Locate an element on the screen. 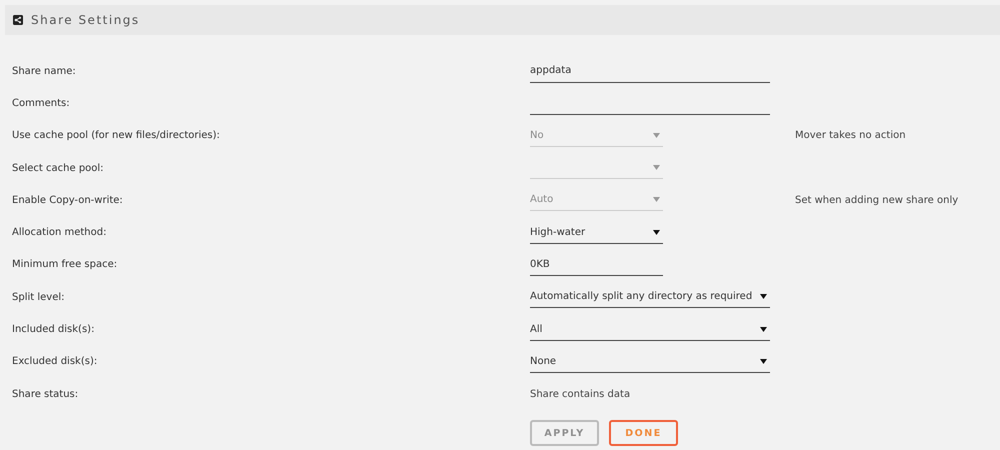 This screenshot has width=1000, height=450. field-label: Share status: is located at coordinates (46, 394).